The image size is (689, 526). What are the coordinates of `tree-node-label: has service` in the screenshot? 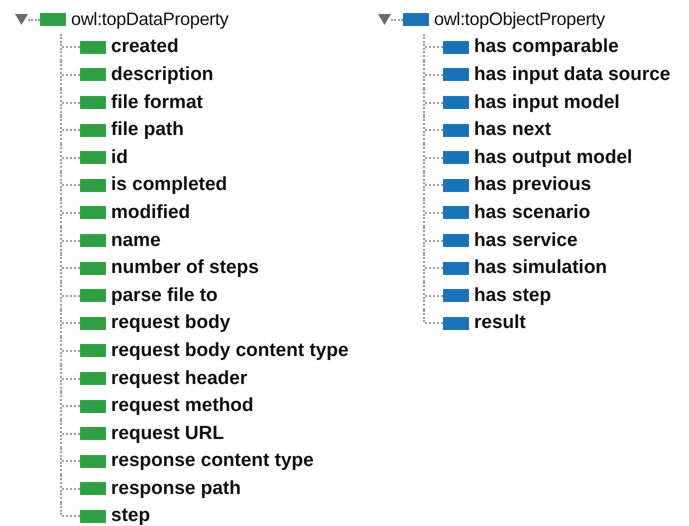 It's located at (526, 241).